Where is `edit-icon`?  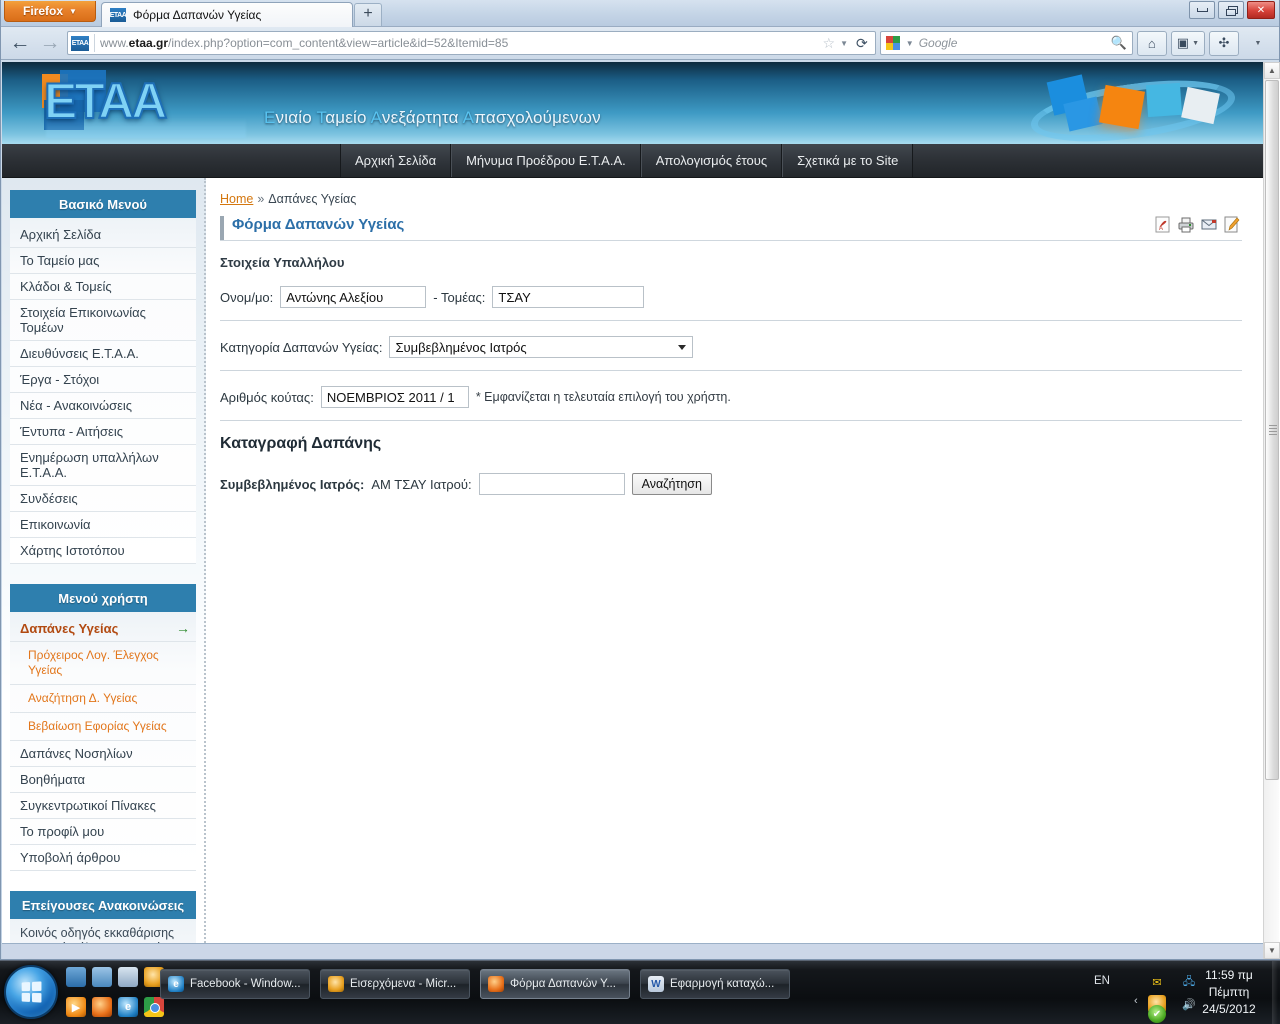 edit-icon is located at coordinates (1232, 224).